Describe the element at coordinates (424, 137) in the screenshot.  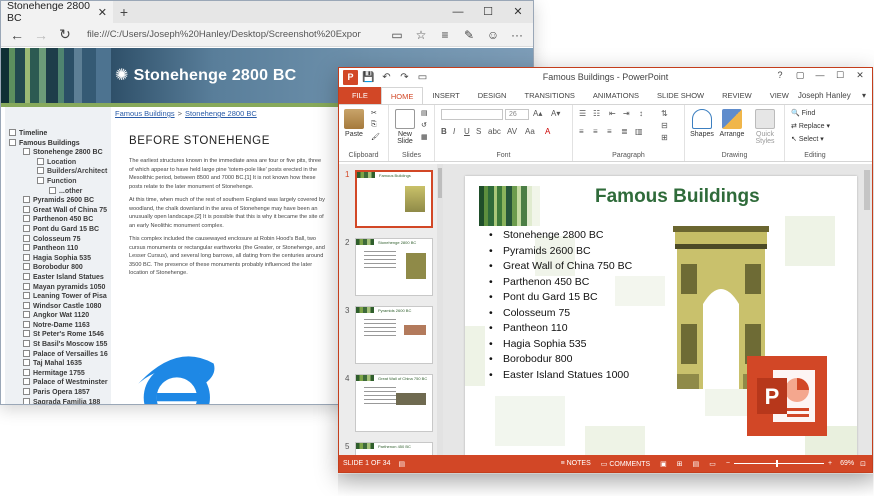
I see `section-icon: ▦` at that location.